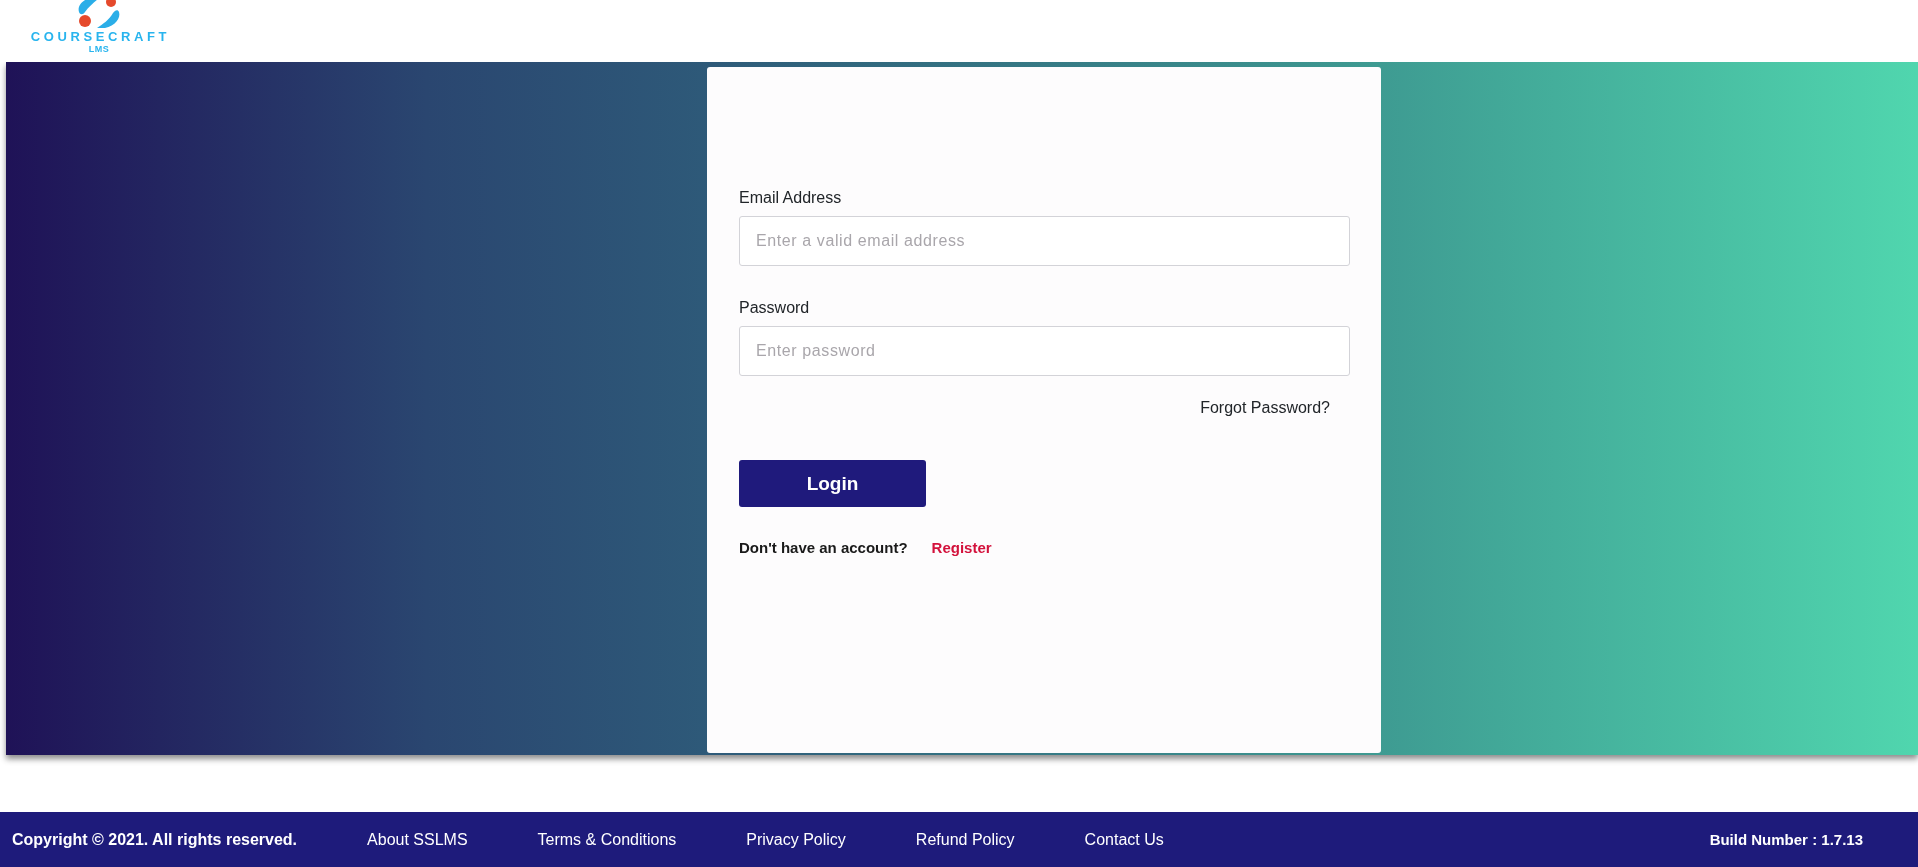 Image resolution: width=1918 pixels, height=867 pixels. I want to click on input-field: Enter password, so click(1044, 351).